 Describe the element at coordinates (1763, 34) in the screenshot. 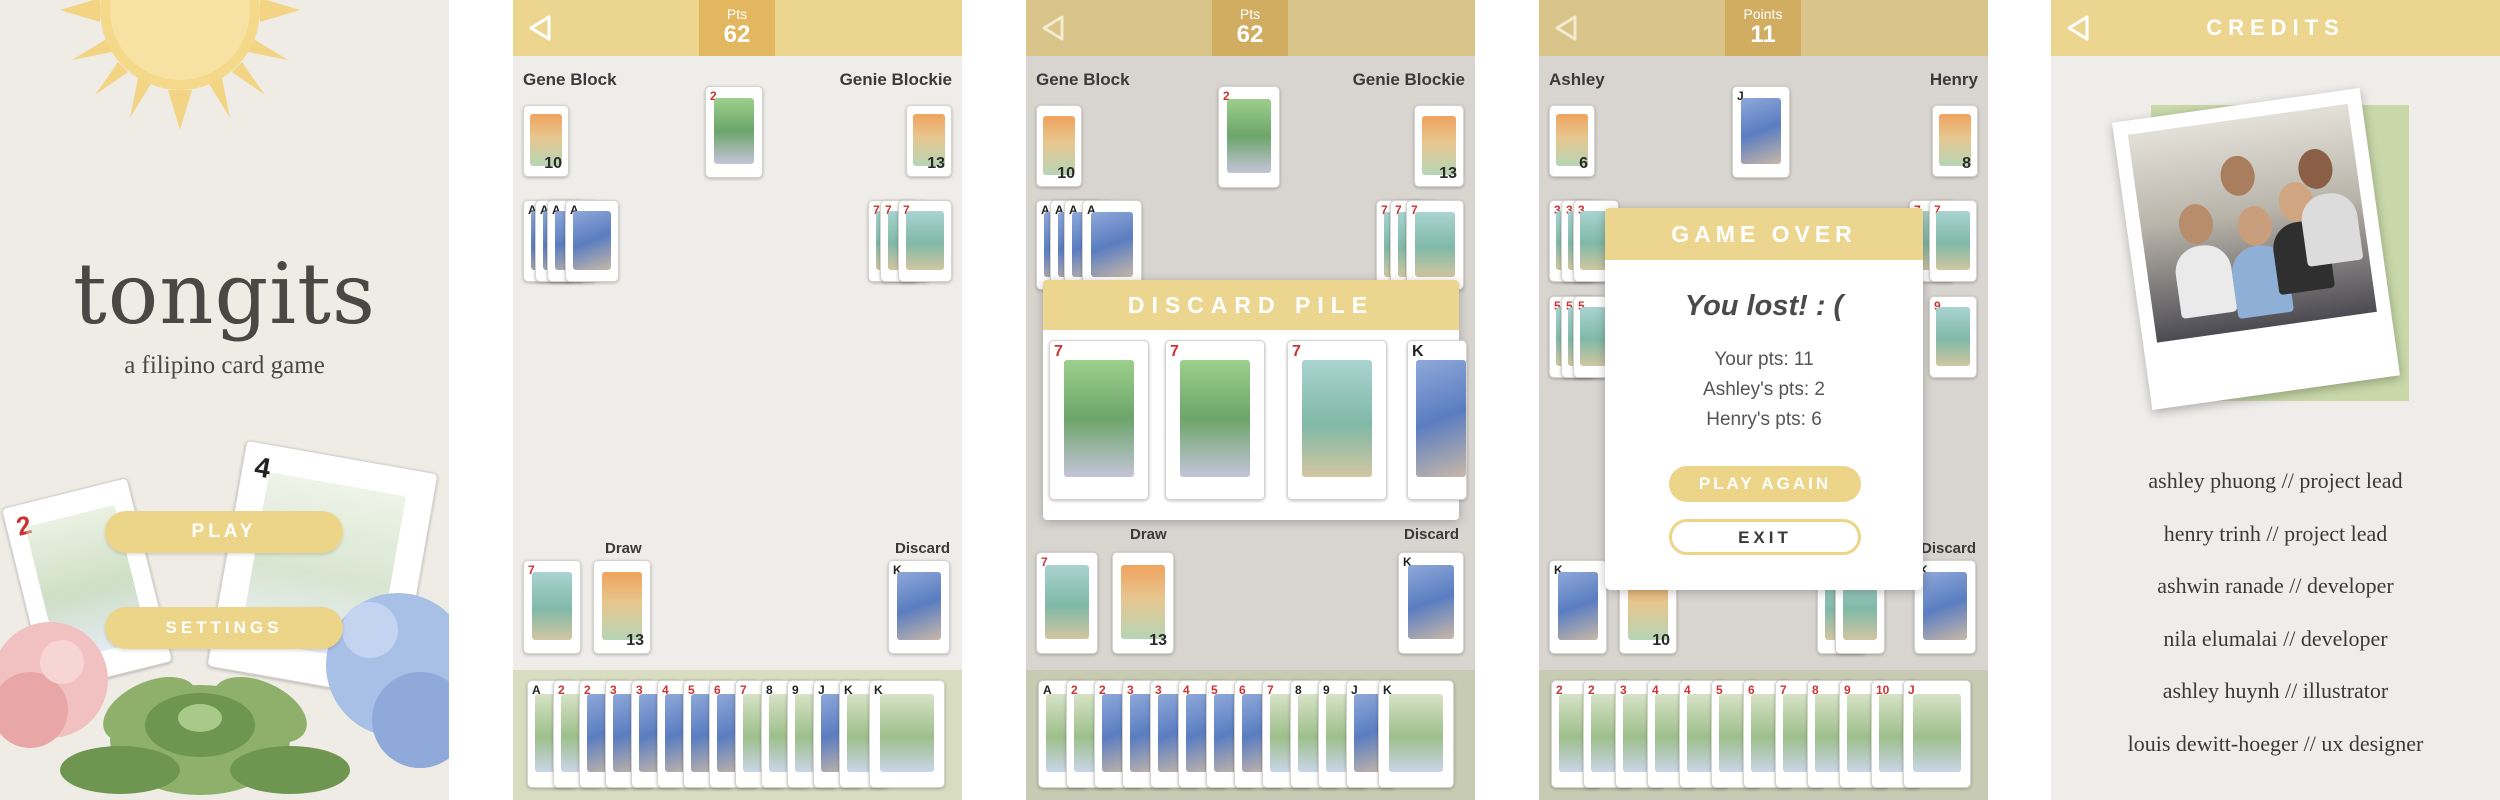

I see `score-value: 11` at that location.